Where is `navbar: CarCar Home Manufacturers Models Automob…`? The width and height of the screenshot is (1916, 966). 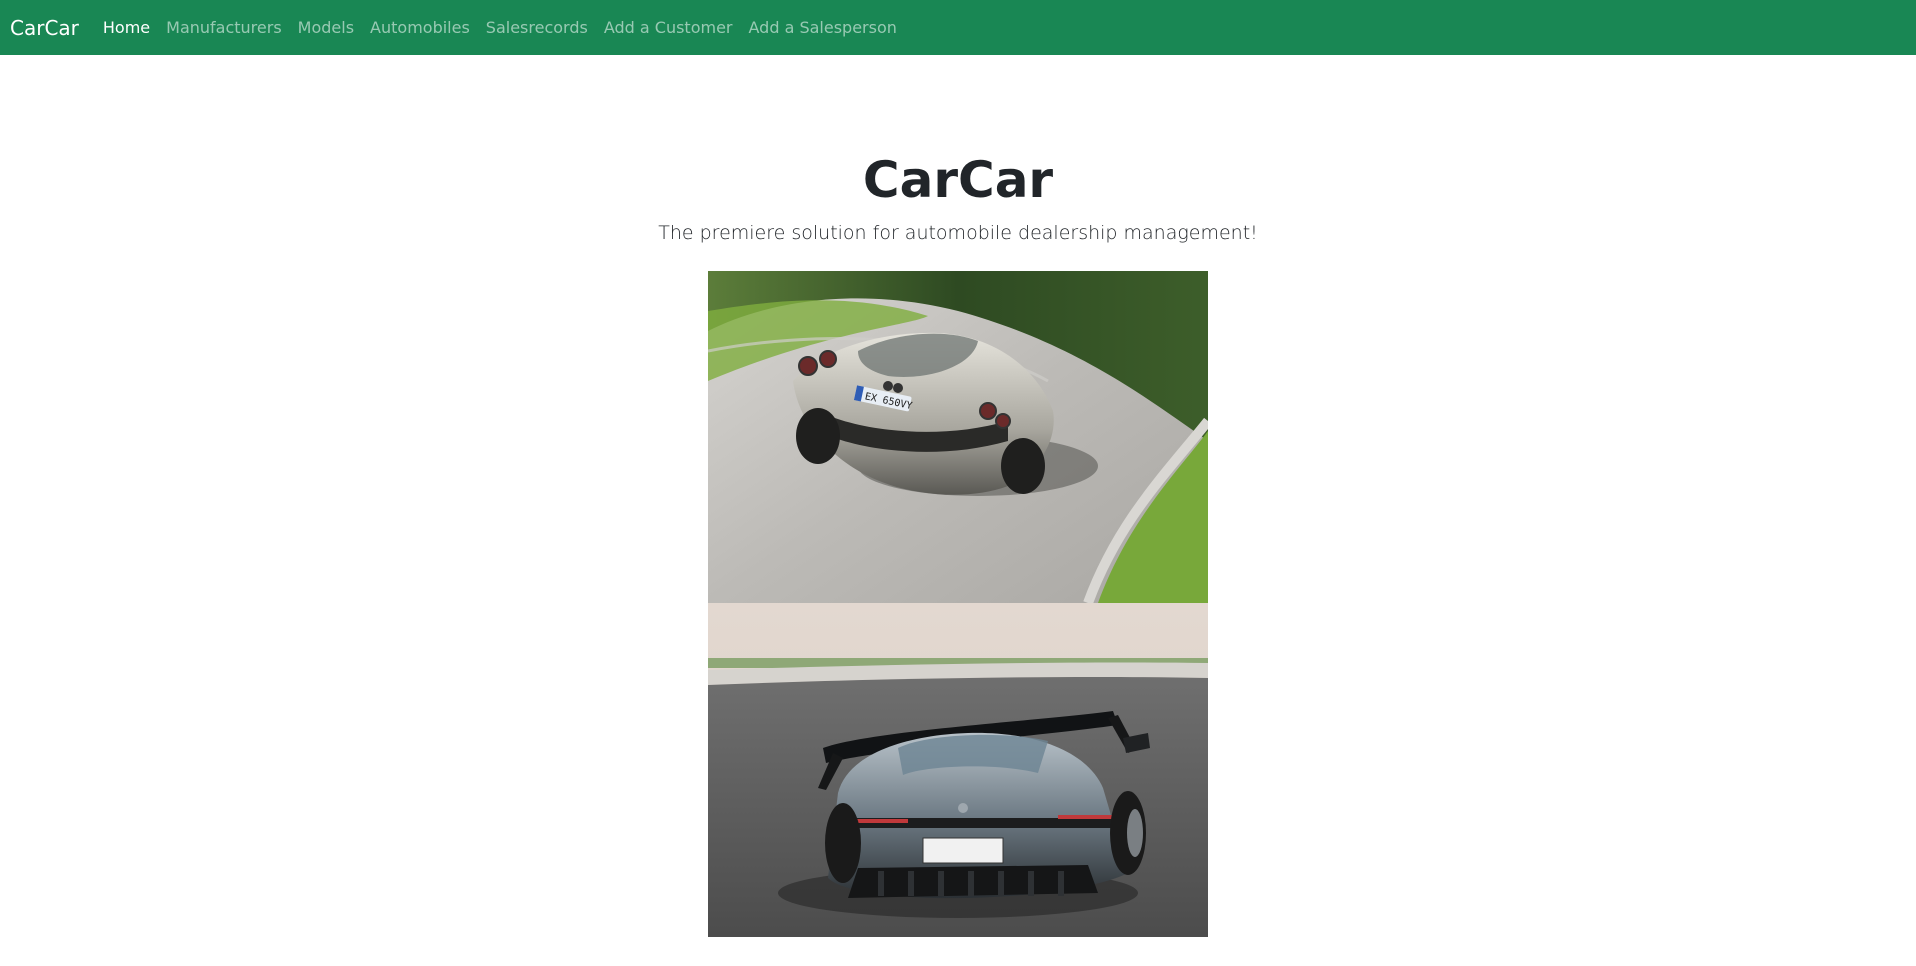 navbar: CarCar Home Manufacturers Models Automob… is located at coordinates (958, 27).